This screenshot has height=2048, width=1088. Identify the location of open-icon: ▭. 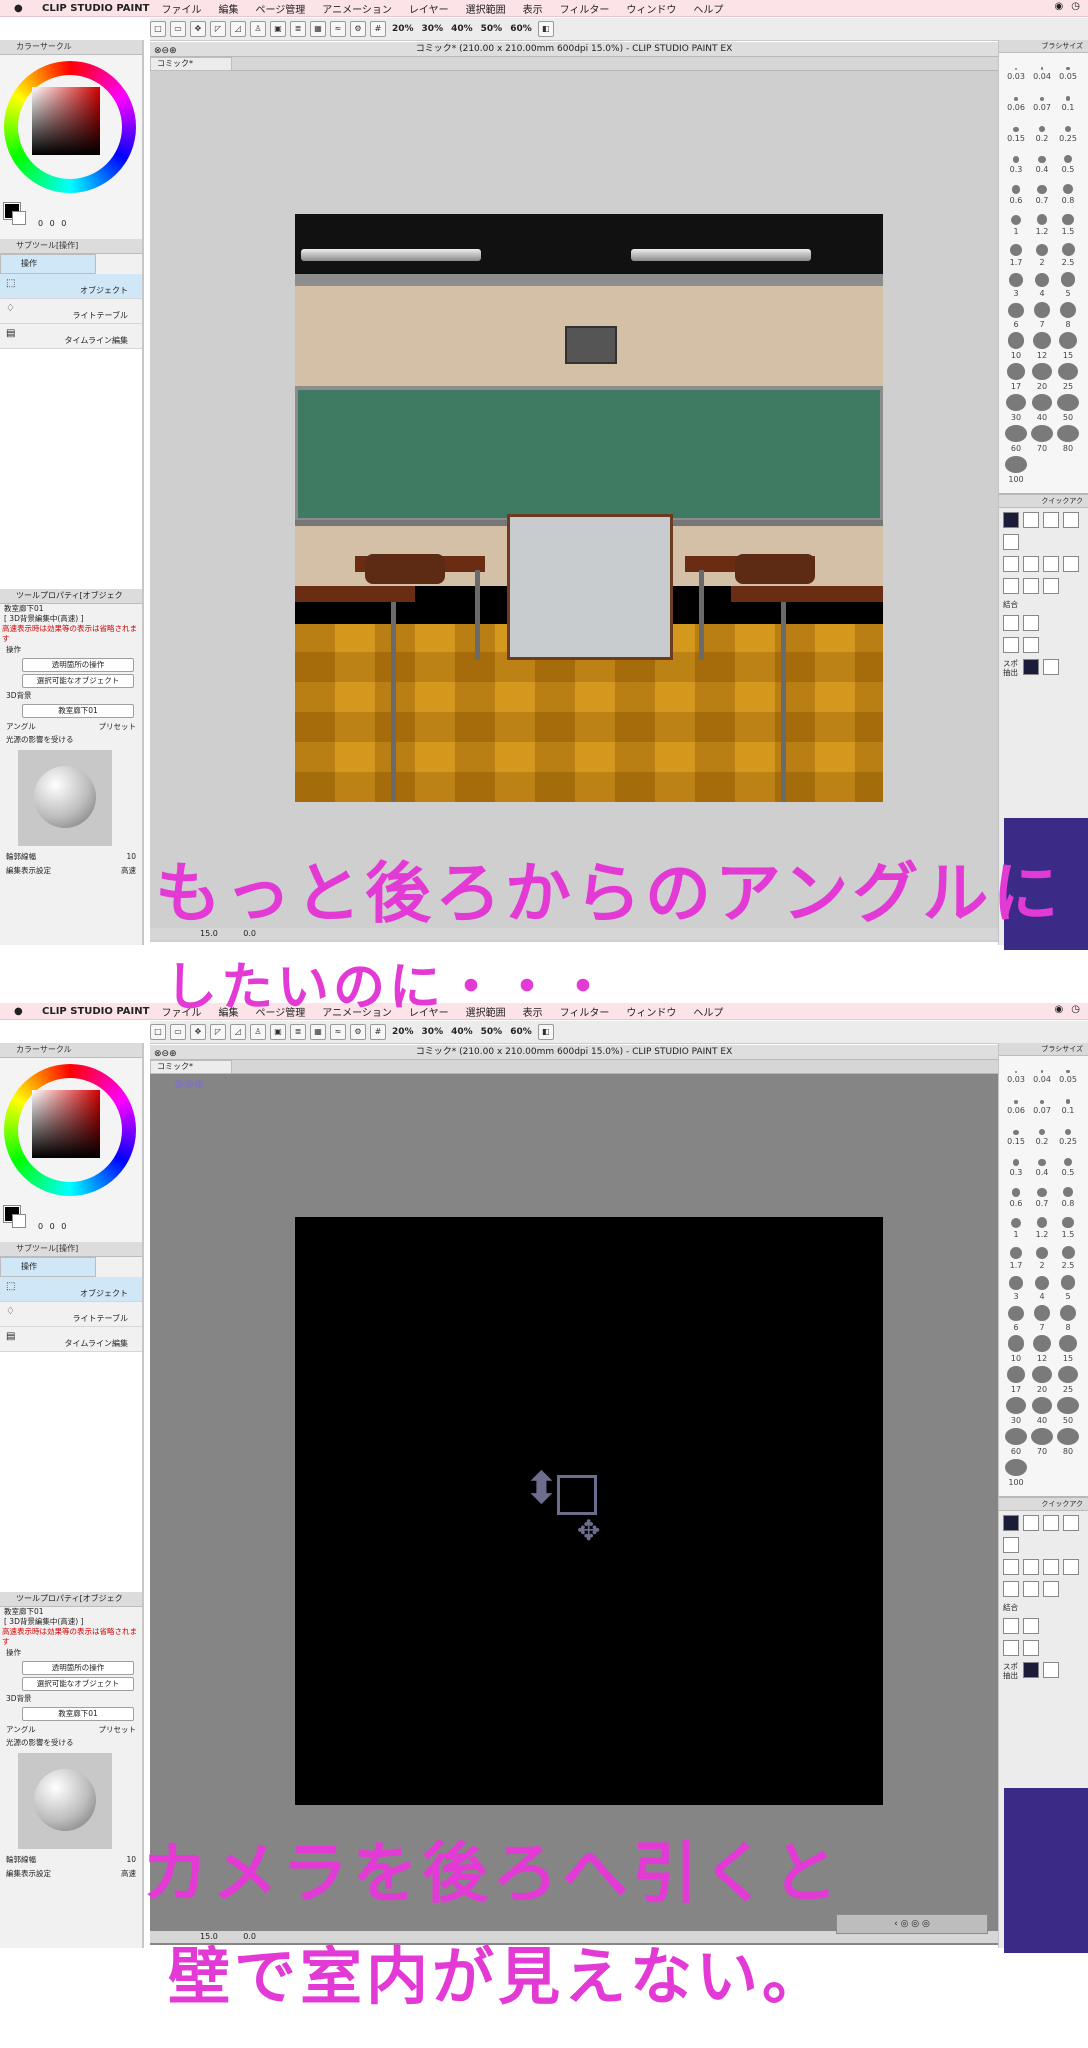
(178, 1032).